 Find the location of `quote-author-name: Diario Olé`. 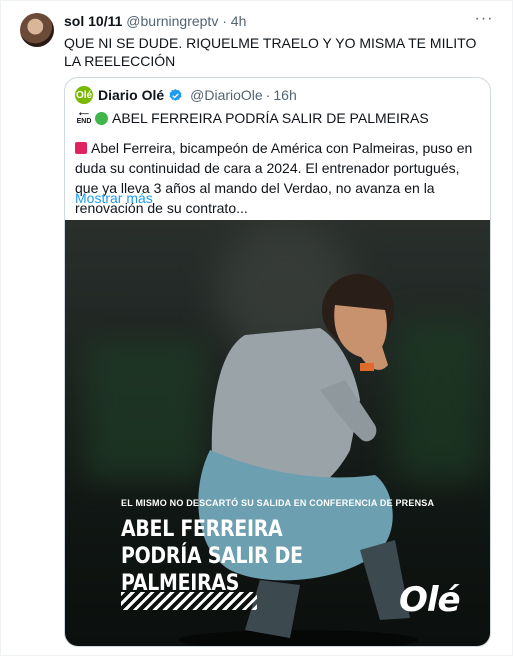

quote-author-name: Diario Olé is located at coordinates (131, 95).